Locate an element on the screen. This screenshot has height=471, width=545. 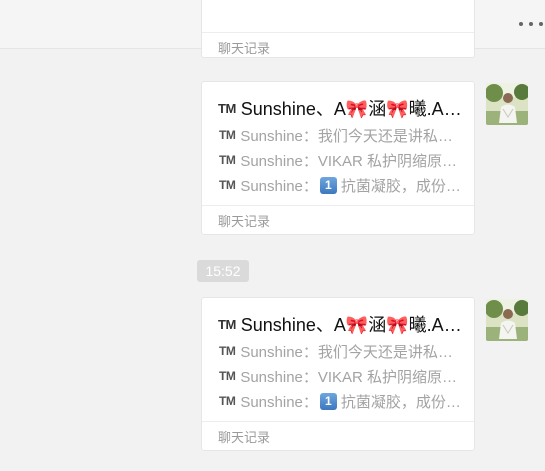
time-separator: 15:52 is located at coordinates (223, 271).